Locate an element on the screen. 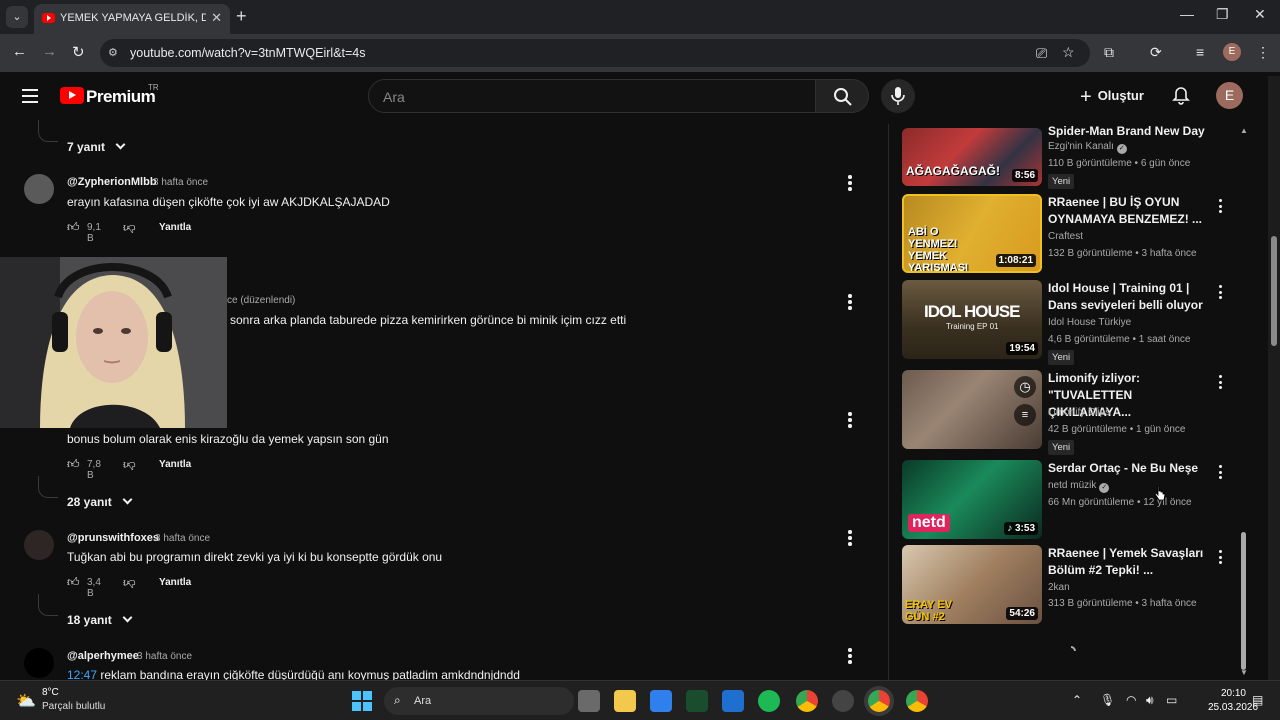 Image resolution: width=1280 pixels, height=720 pixels. battery-icon: ▭ is located at coordinates (1171, 700).